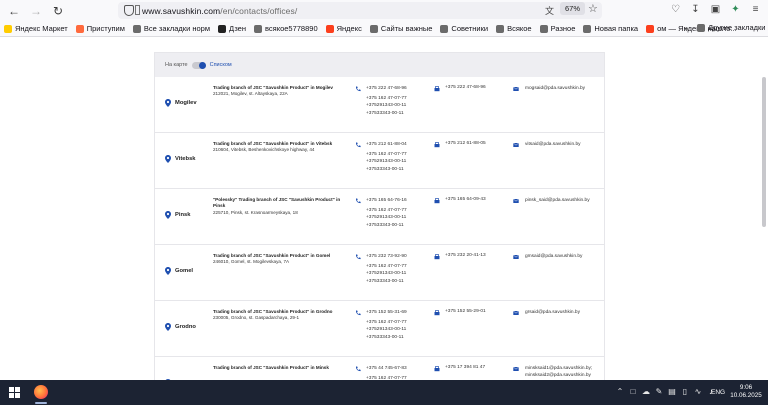 This screenshot has width=768, height=405. What do you see at coordinates (764, 152) in the screenshot?
I see `page-scrollbar` at bounding box center [764, 152].